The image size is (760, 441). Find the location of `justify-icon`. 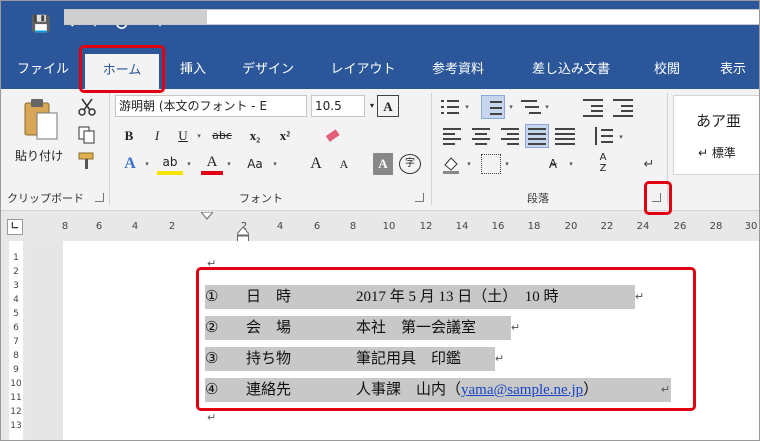

justify-icon is located at coordinates (537, 136).